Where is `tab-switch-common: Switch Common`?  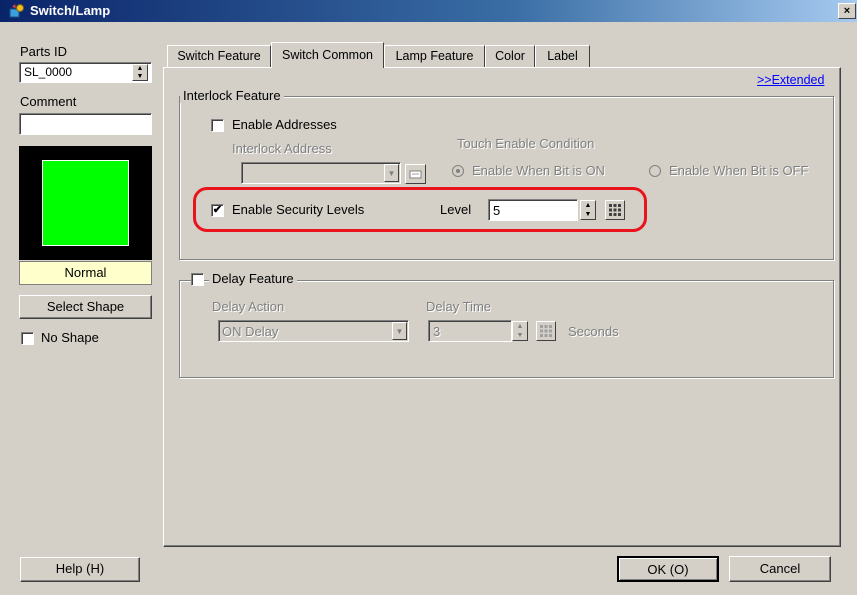
tab-switch-common: Switch Common is located at coordinates (327, 55).